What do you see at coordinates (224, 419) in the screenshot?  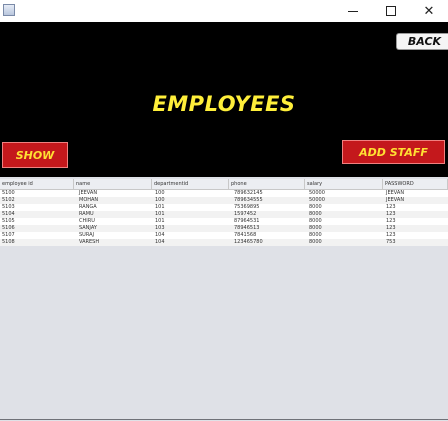 I see `bottom-border` at bounding box center [224, 419].